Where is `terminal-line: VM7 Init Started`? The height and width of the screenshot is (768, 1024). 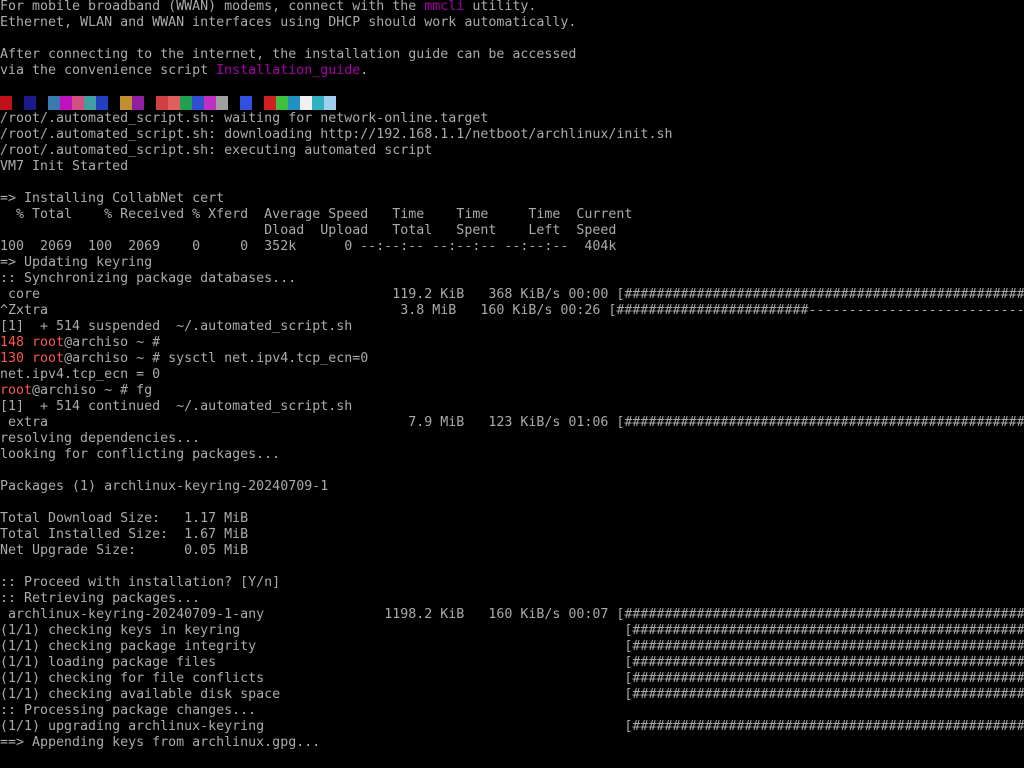 terminal-line: VM7 Init Started is located at coordinates (64, 167).